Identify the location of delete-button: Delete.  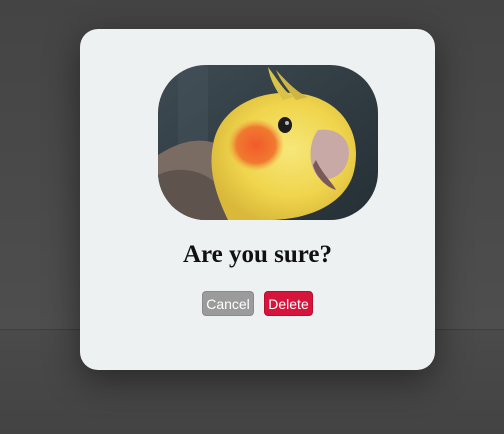
(288, 303).